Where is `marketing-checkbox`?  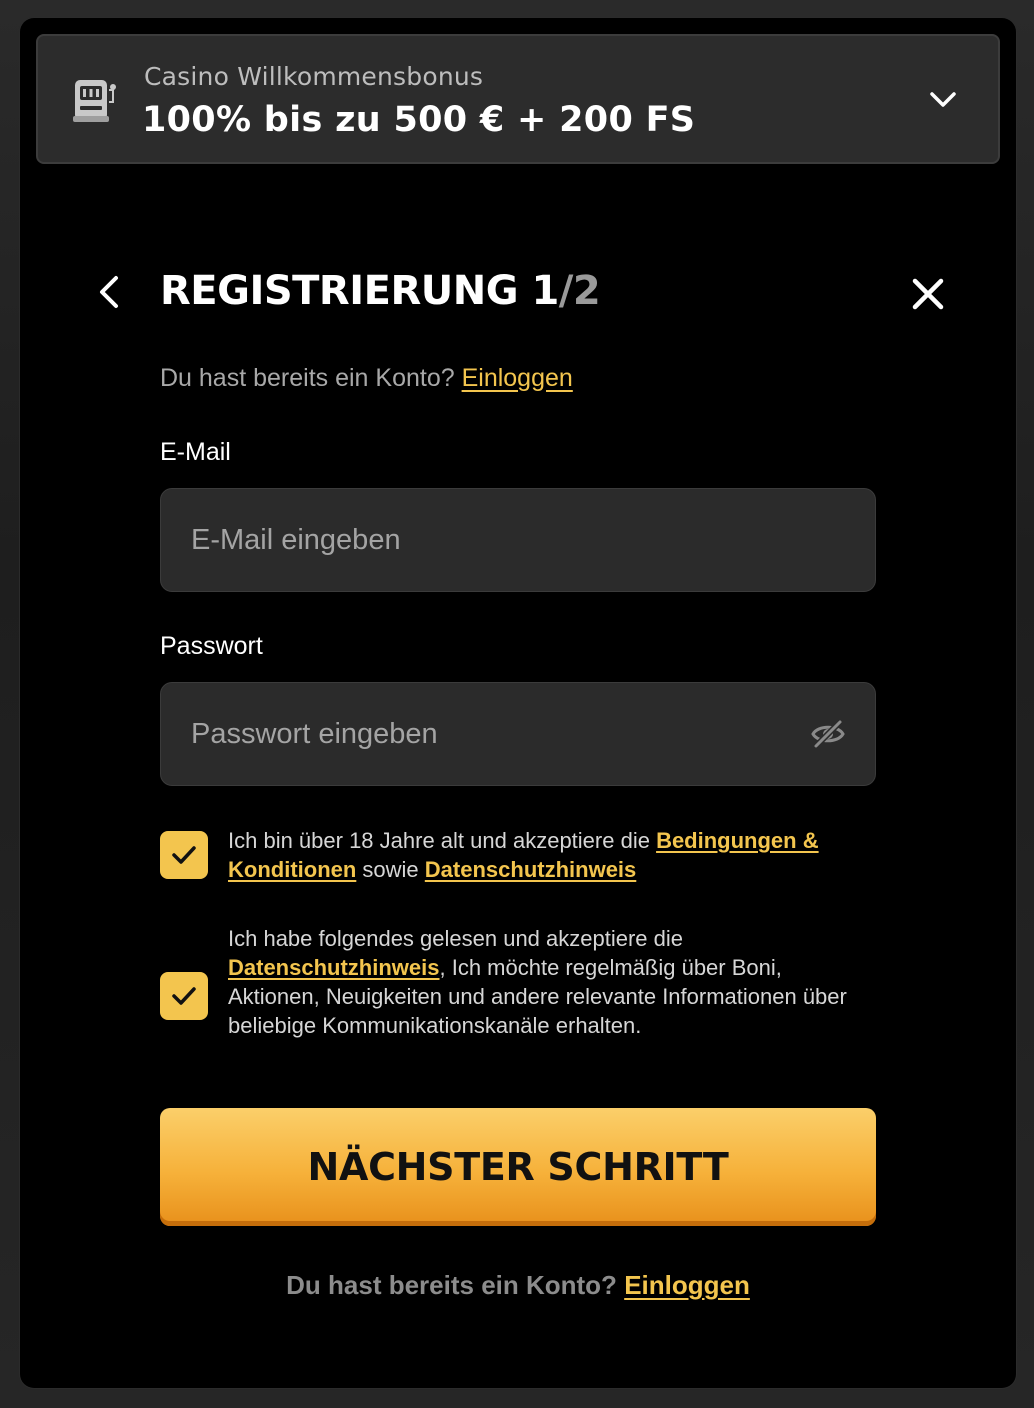 marketing-checkbox is located at coordinates (184, 996).